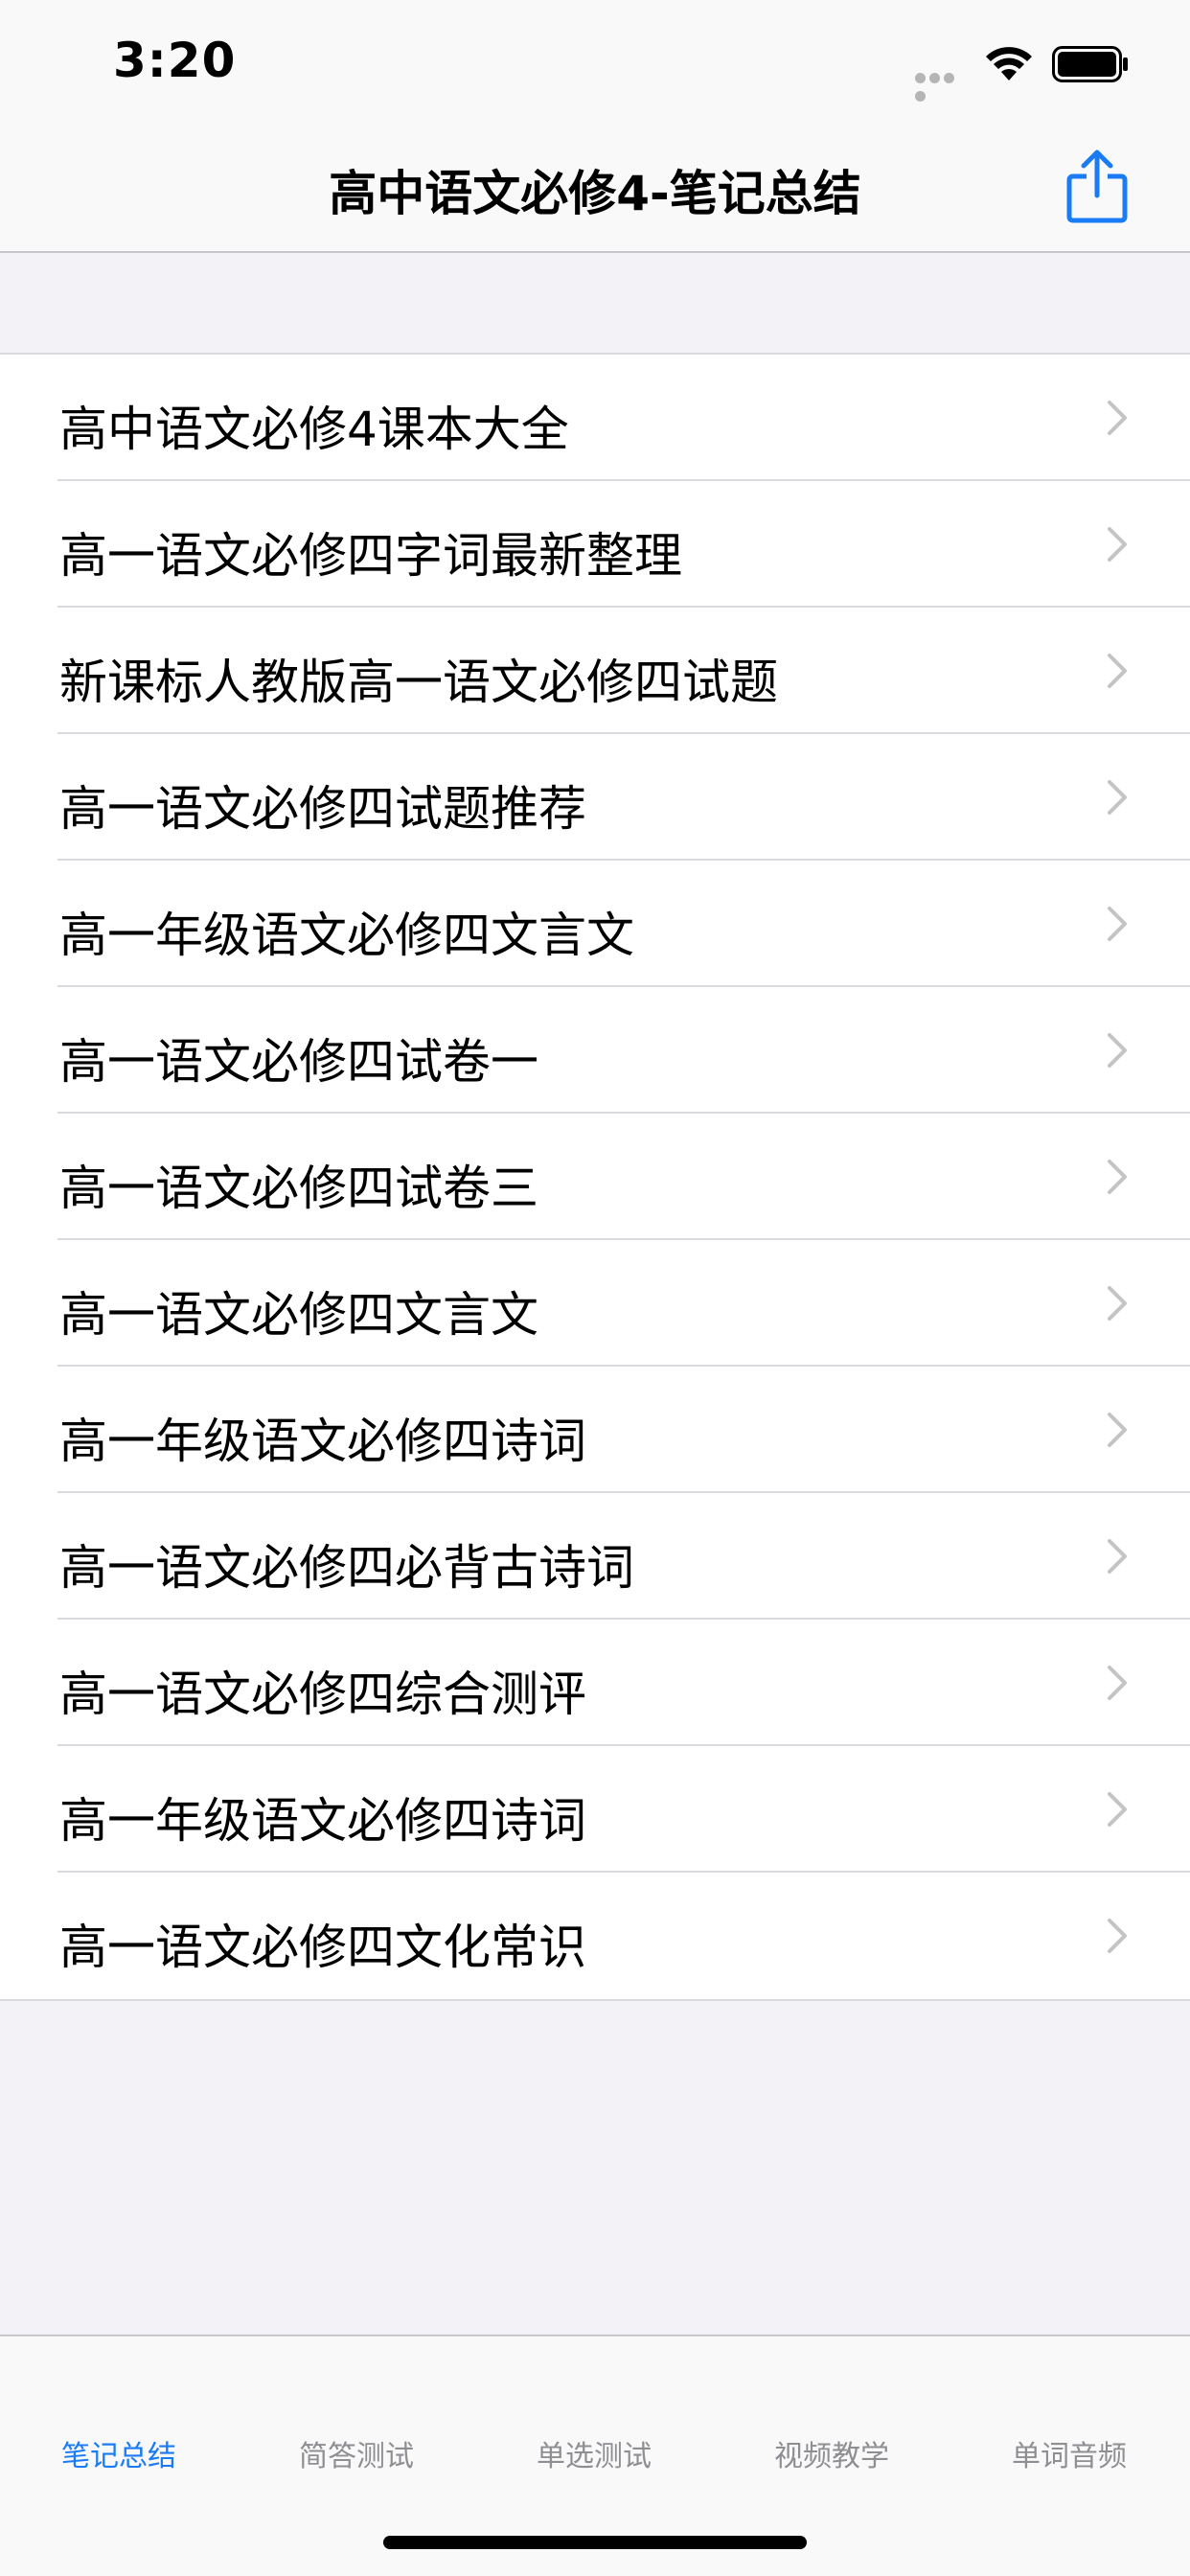  Describe the element at coordinates (298, 1188) in the screenshot. I see `list-item-label: 高一语文必修四试卷三` at that location.